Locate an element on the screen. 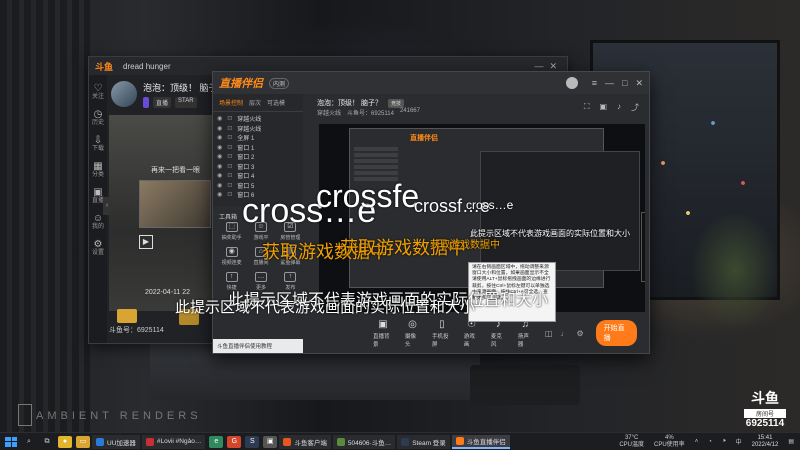 Image resolution: width=800 pixels, height=450 pixels. scene-item: ◉ ⊡ 窗口 5 is located at coordinates (258, 186).